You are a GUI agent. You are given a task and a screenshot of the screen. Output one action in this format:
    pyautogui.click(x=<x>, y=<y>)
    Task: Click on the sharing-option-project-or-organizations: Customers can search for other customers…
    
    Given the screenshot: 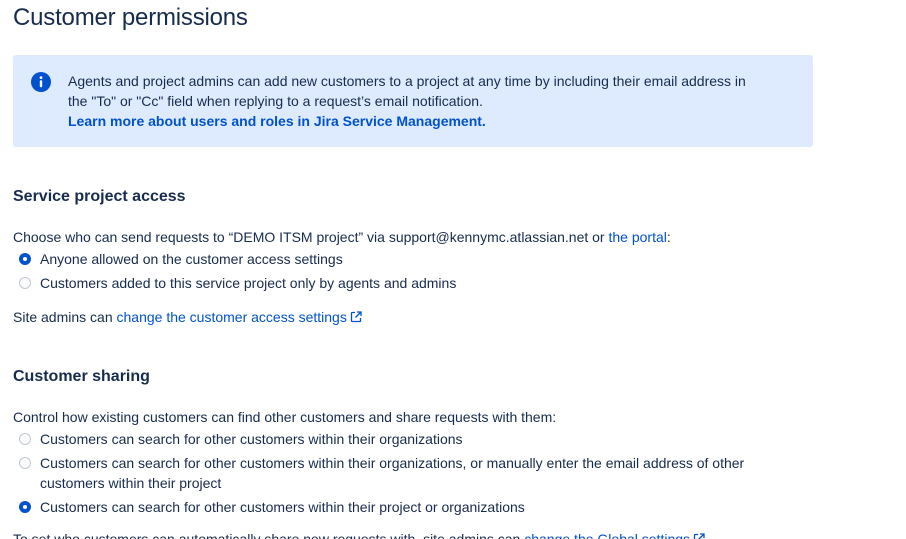 What is the action you would take?
    pyautogui.click(x=272, y=507)
    